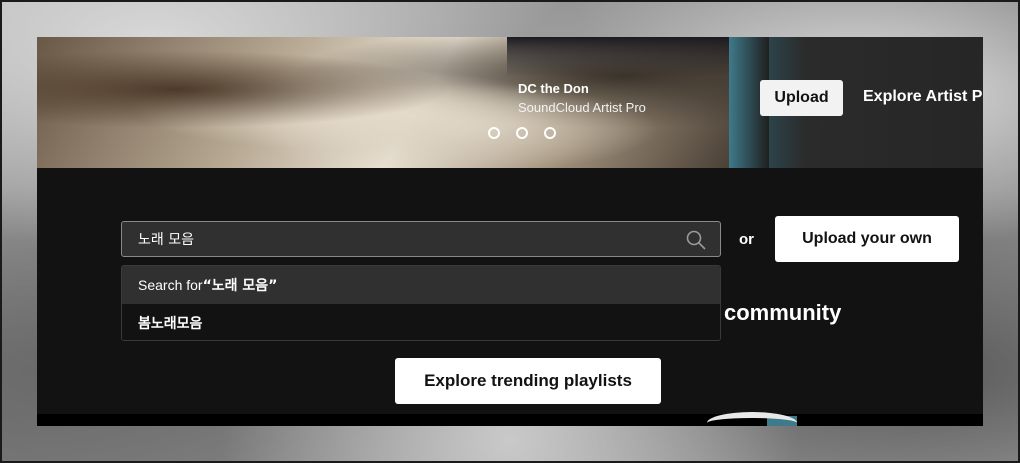 Image resolution: width=1020 pixels, height=463 pixels. I want to click on explore-trending-playlists-button: Explore trending playlists, so click(528, 381).